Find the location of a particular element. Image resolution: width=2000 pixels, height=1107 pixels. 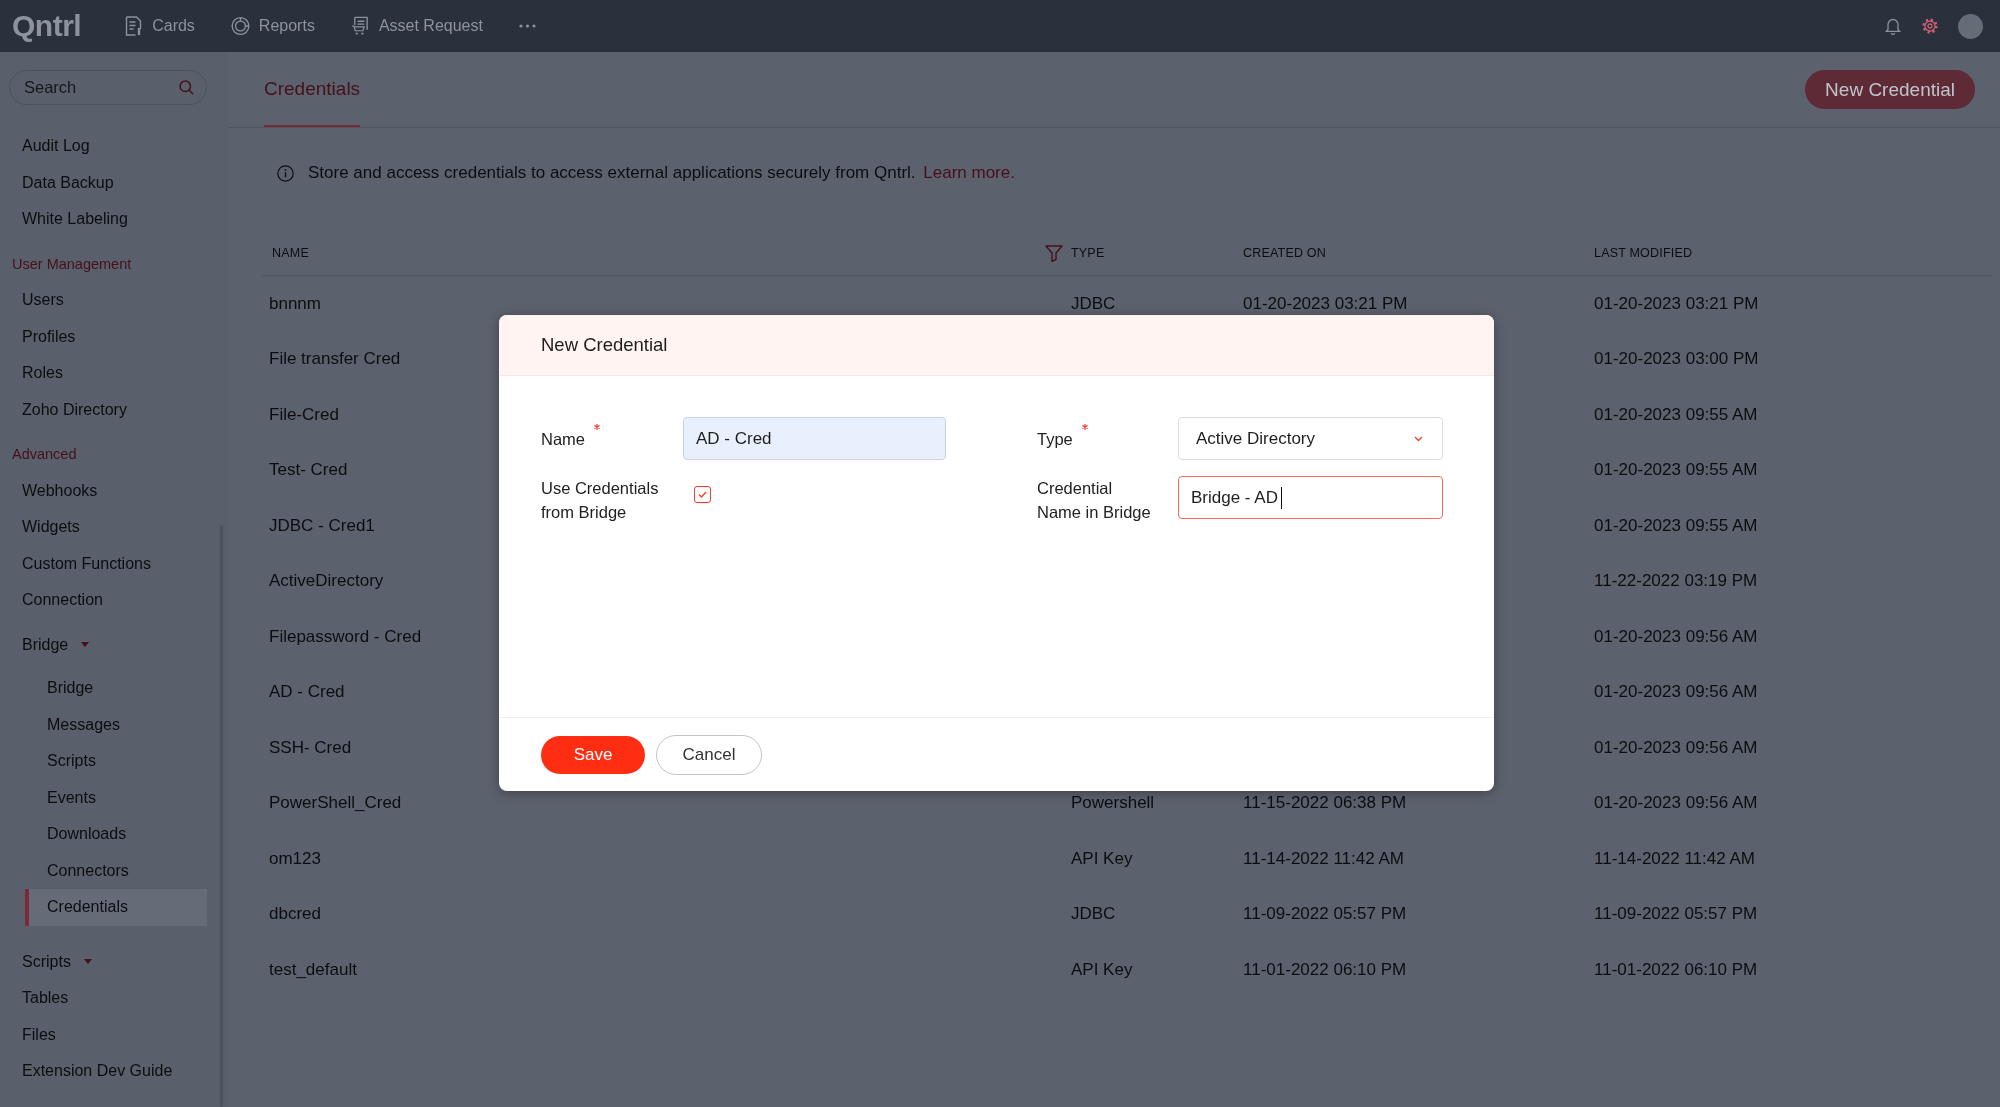

table-cell: om123 is located at coordinates (295, 858).